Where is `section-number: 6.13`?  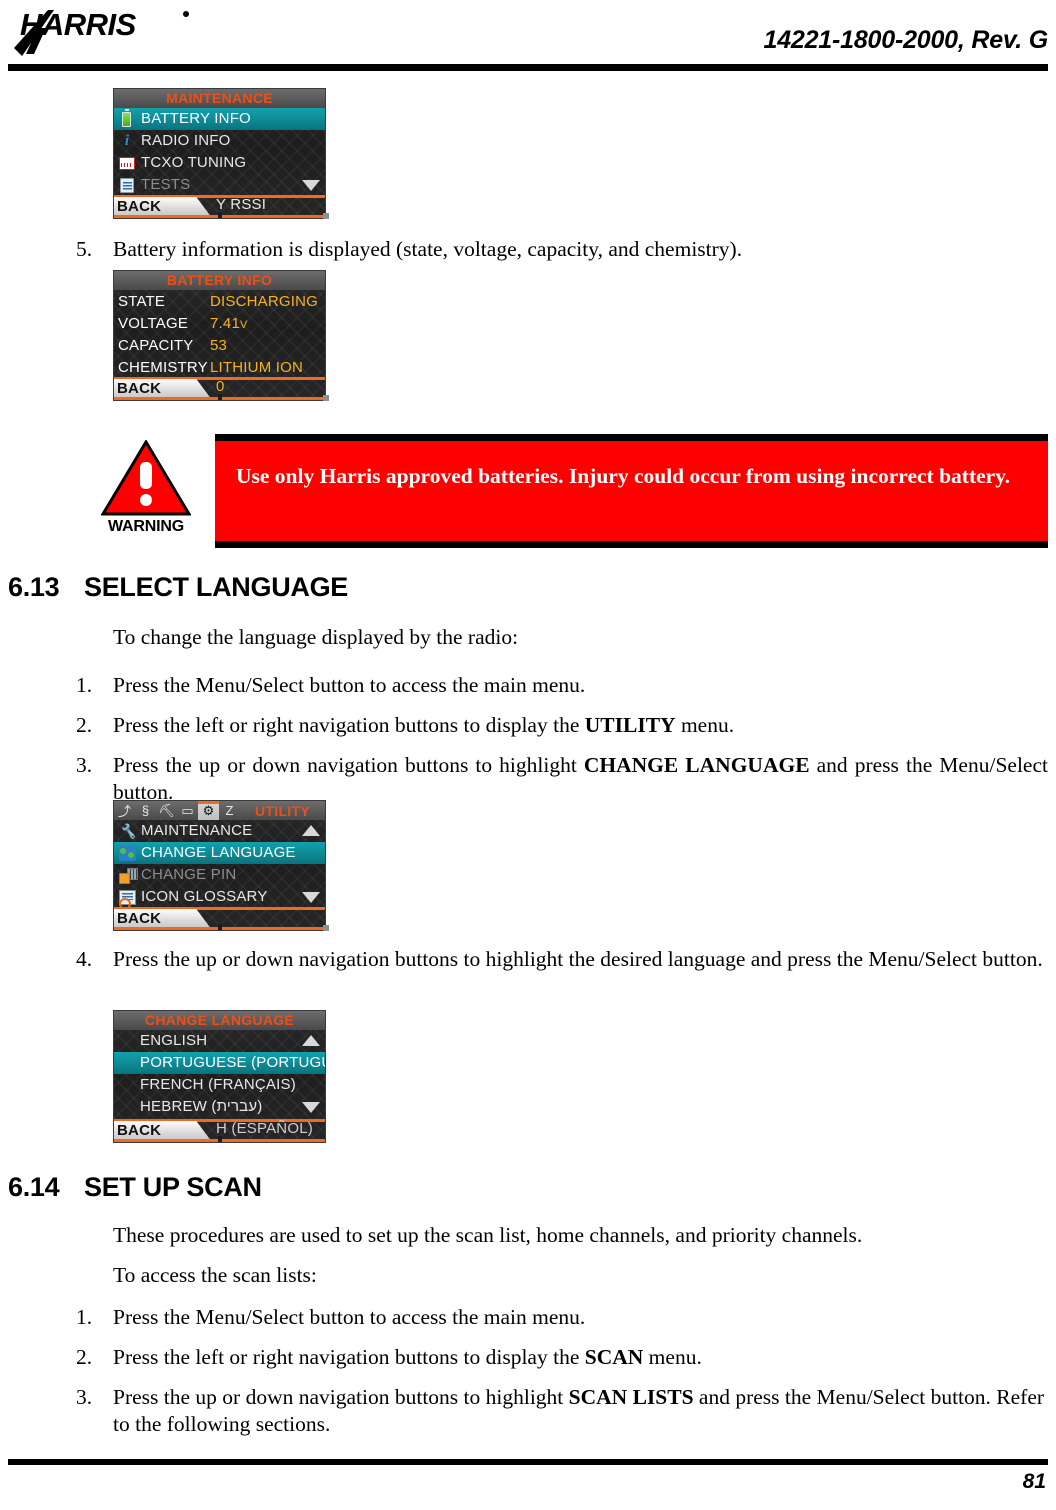
section-number: 6.13 is located at coordinates (34, 587).